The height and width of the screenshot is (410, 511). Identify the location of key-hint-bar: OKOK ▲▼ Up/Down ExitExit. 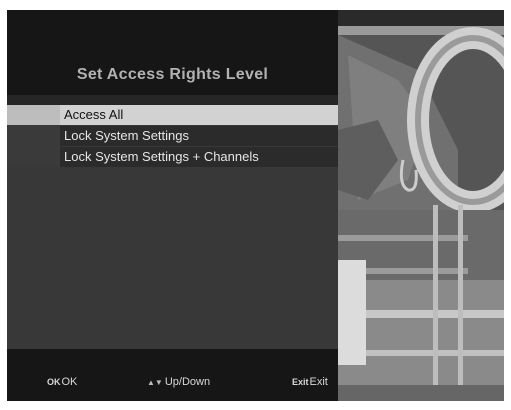
(172, 375).